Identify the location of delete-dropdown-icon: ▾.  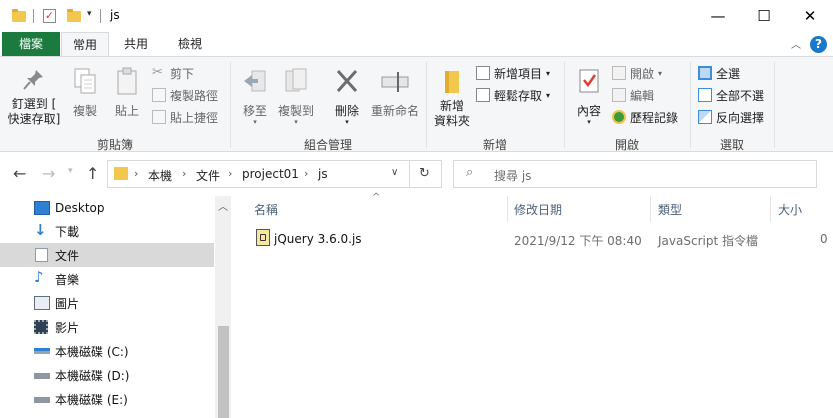
(347, 122).